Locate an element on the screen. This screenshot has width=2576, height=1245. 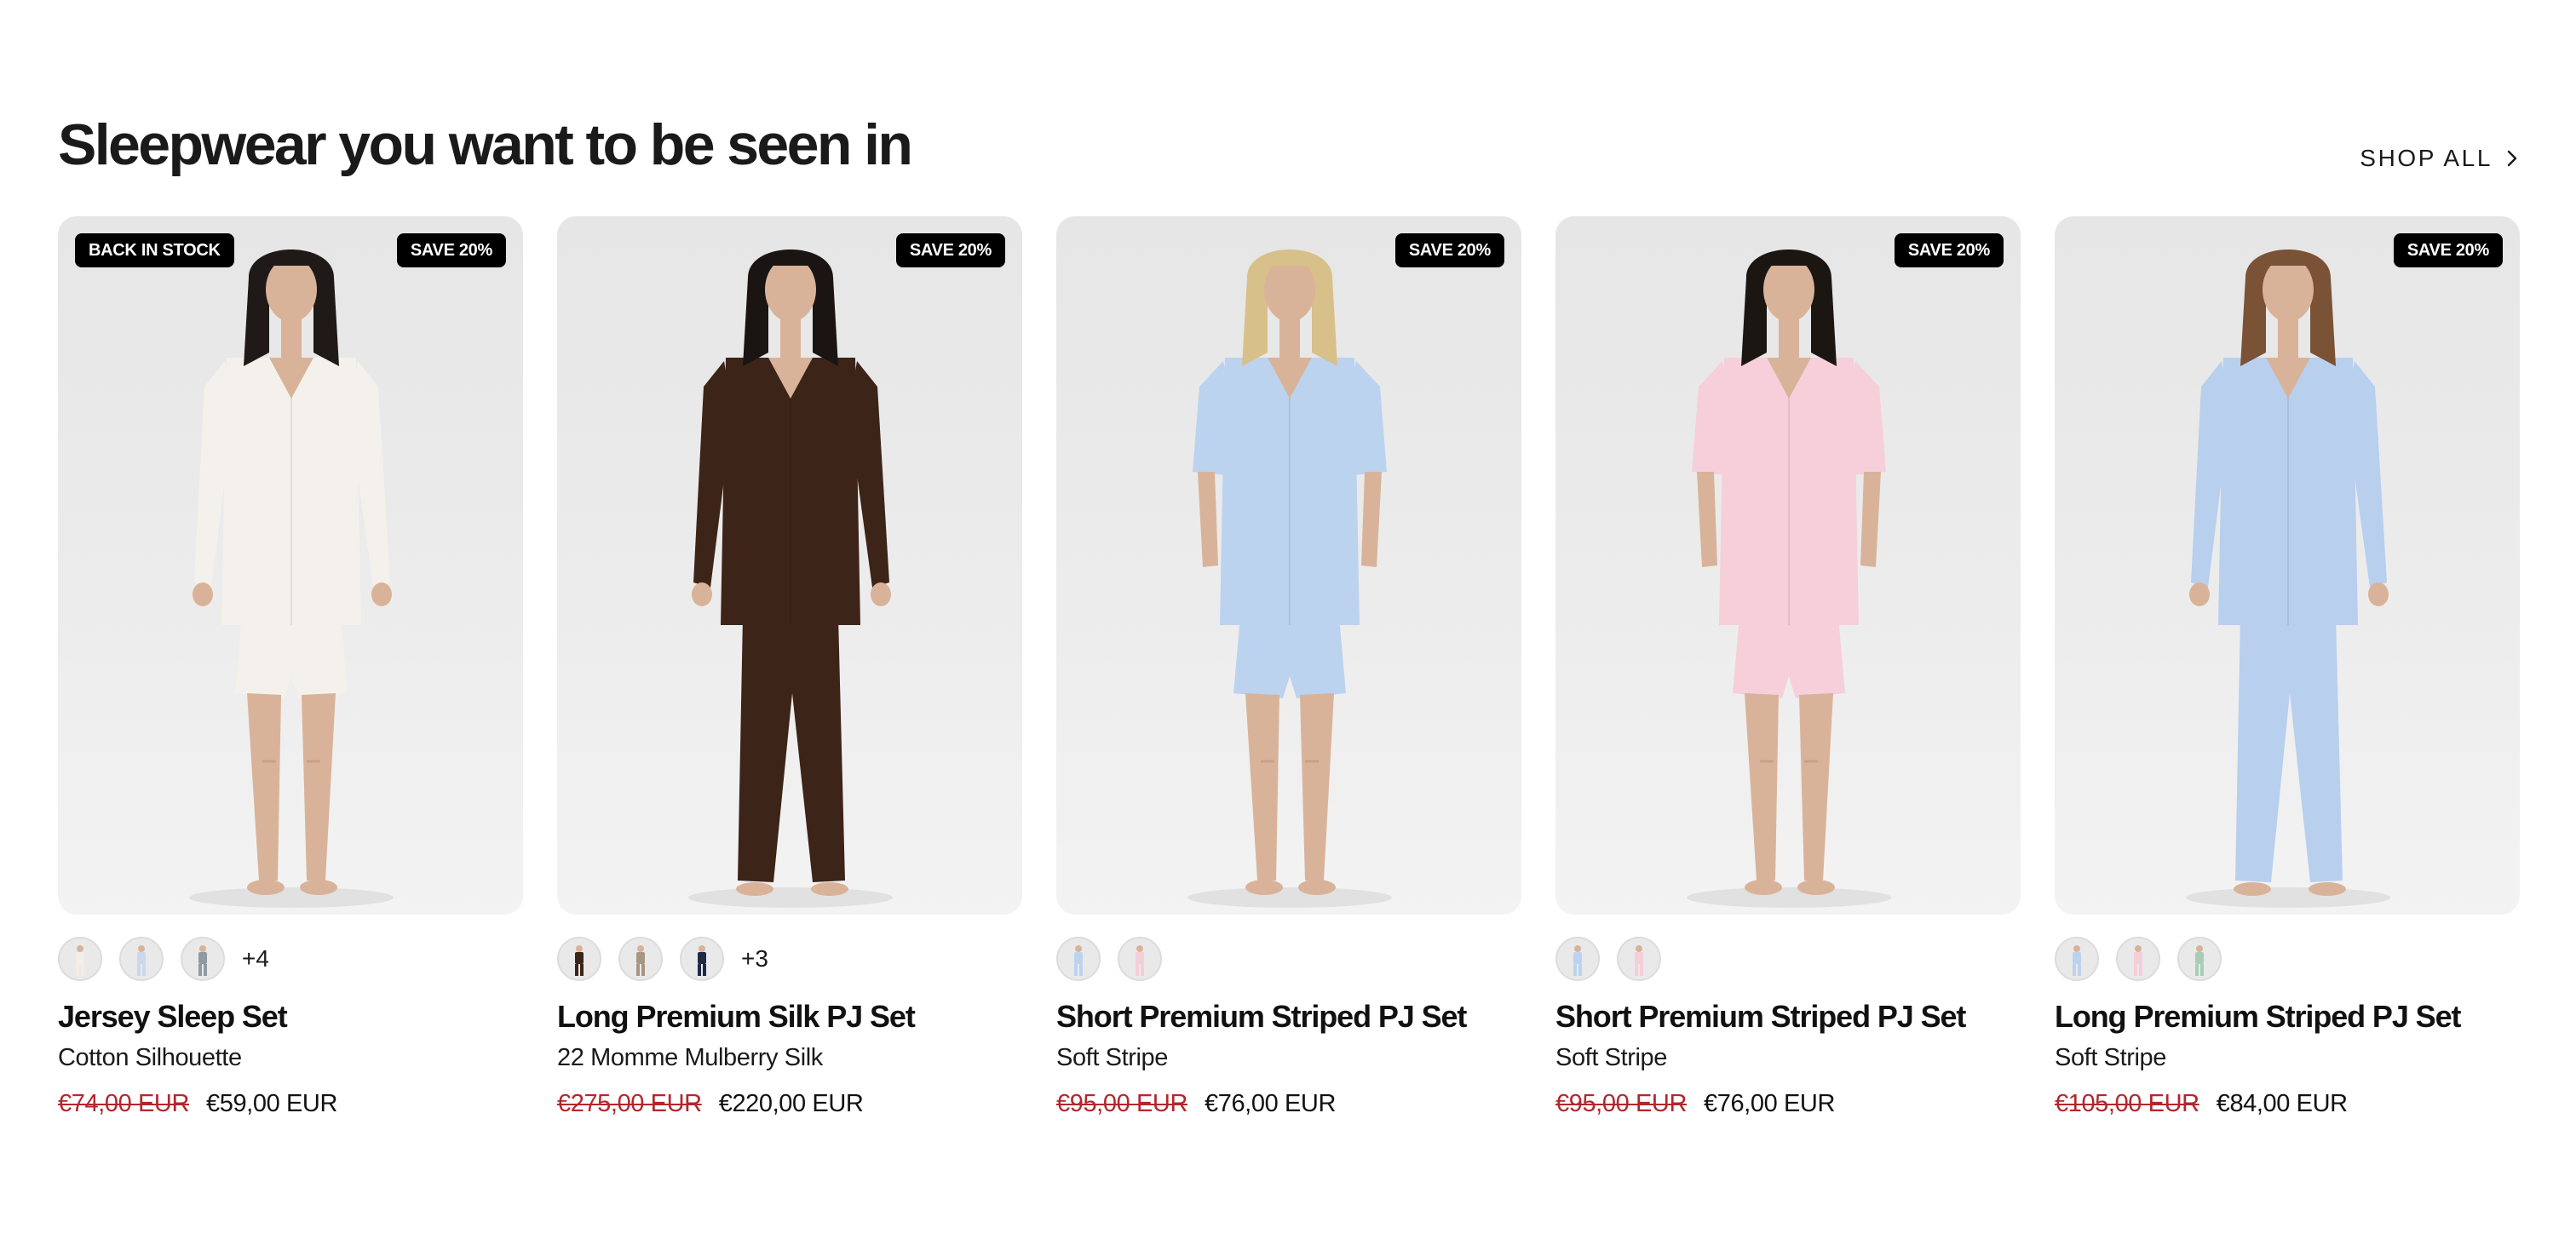
shop-all-label: SHOP ALL is located at coordinates (2427, 158).